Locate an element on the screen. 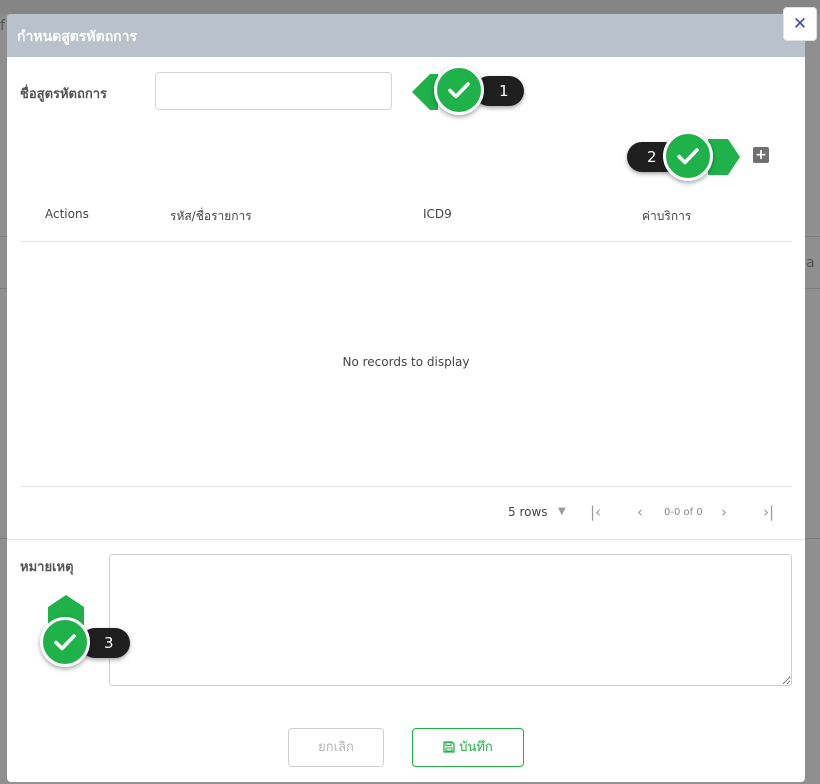 The height and width of the screenshot is (784, 820). caret-down-icon: ▼ is located at coordinates (562, 512).